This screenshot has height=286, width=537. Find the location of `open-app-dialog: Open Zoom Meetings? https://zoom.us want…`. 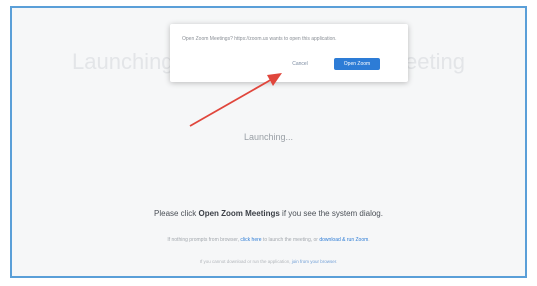

open-app-dialog: Open Zoom Meetings? https://zoom.us want… is located at coordinates (289, 53).